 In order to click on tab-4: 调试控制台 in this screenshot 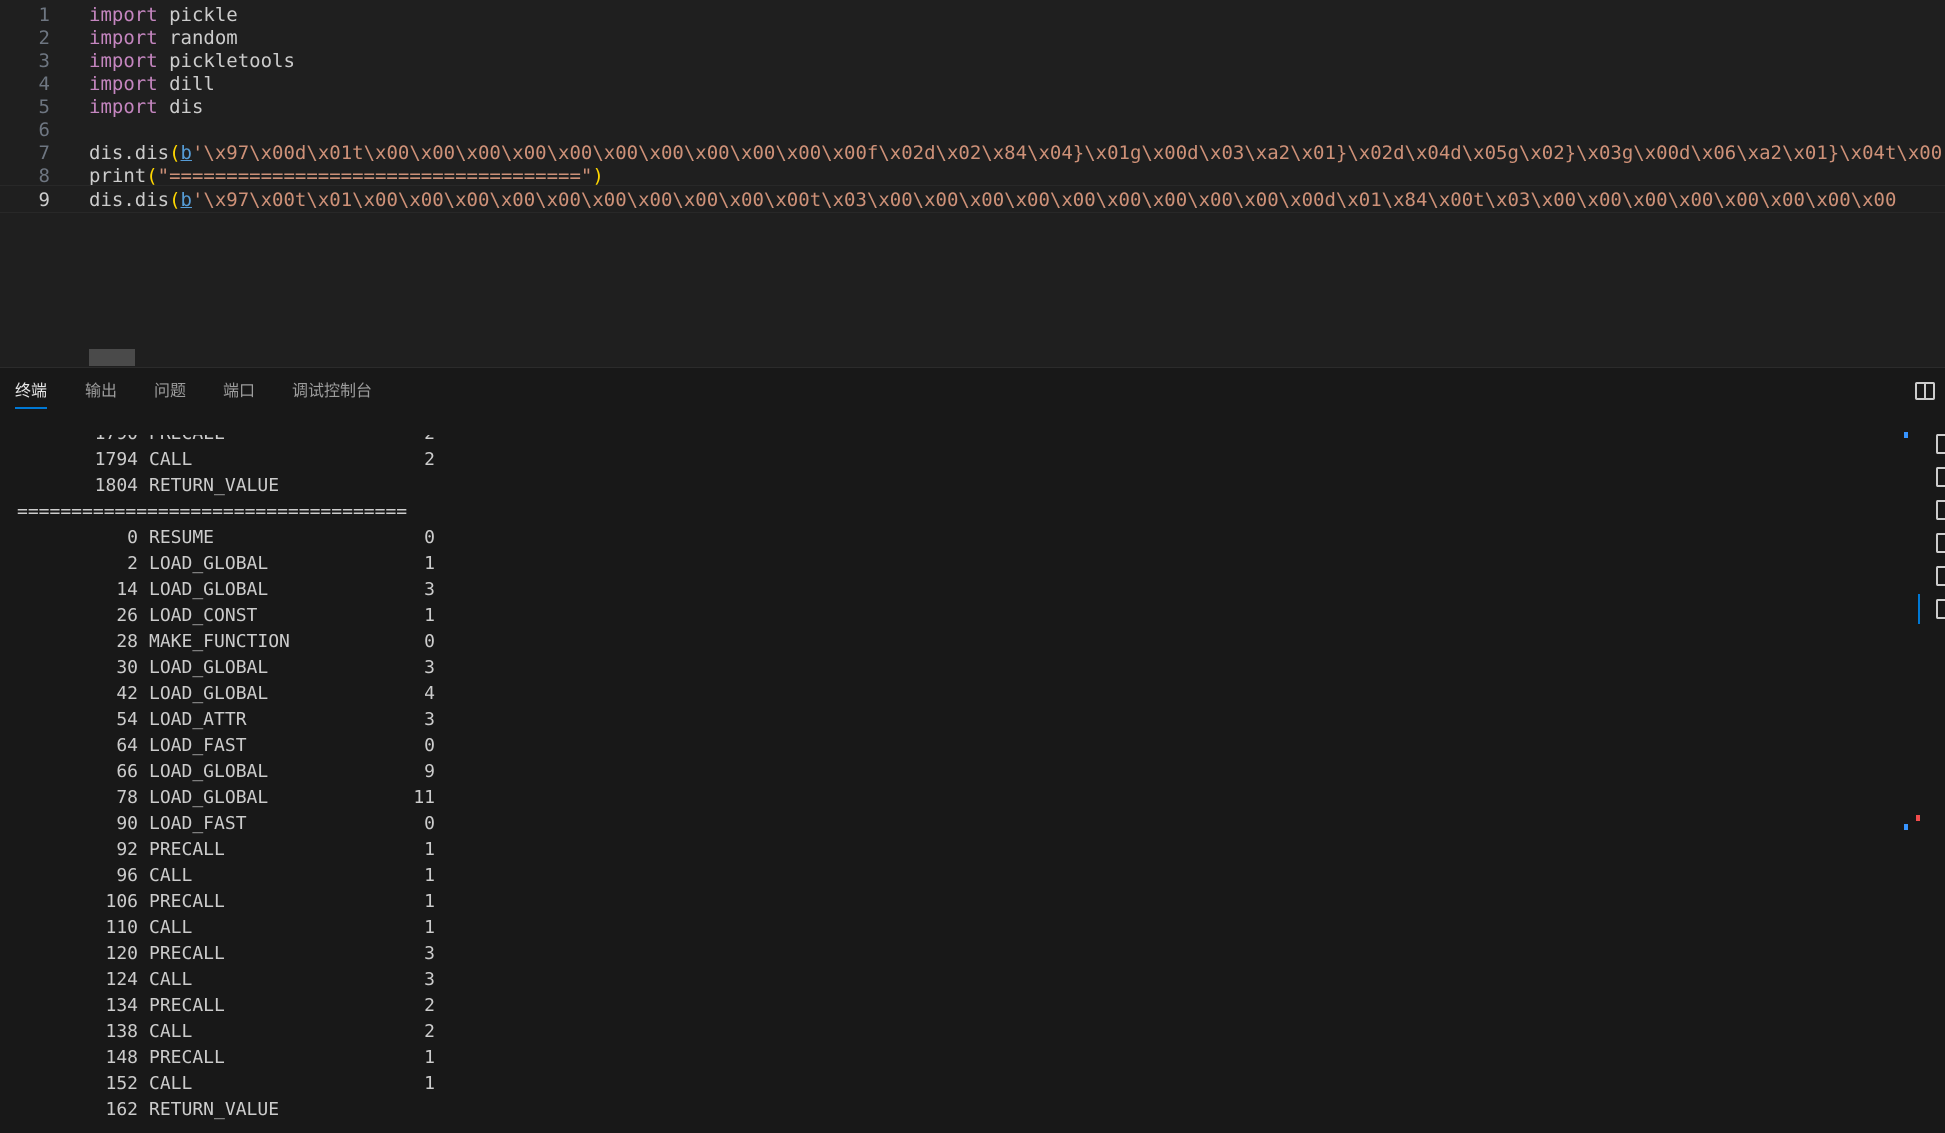, I will do `click(332, 395)`.